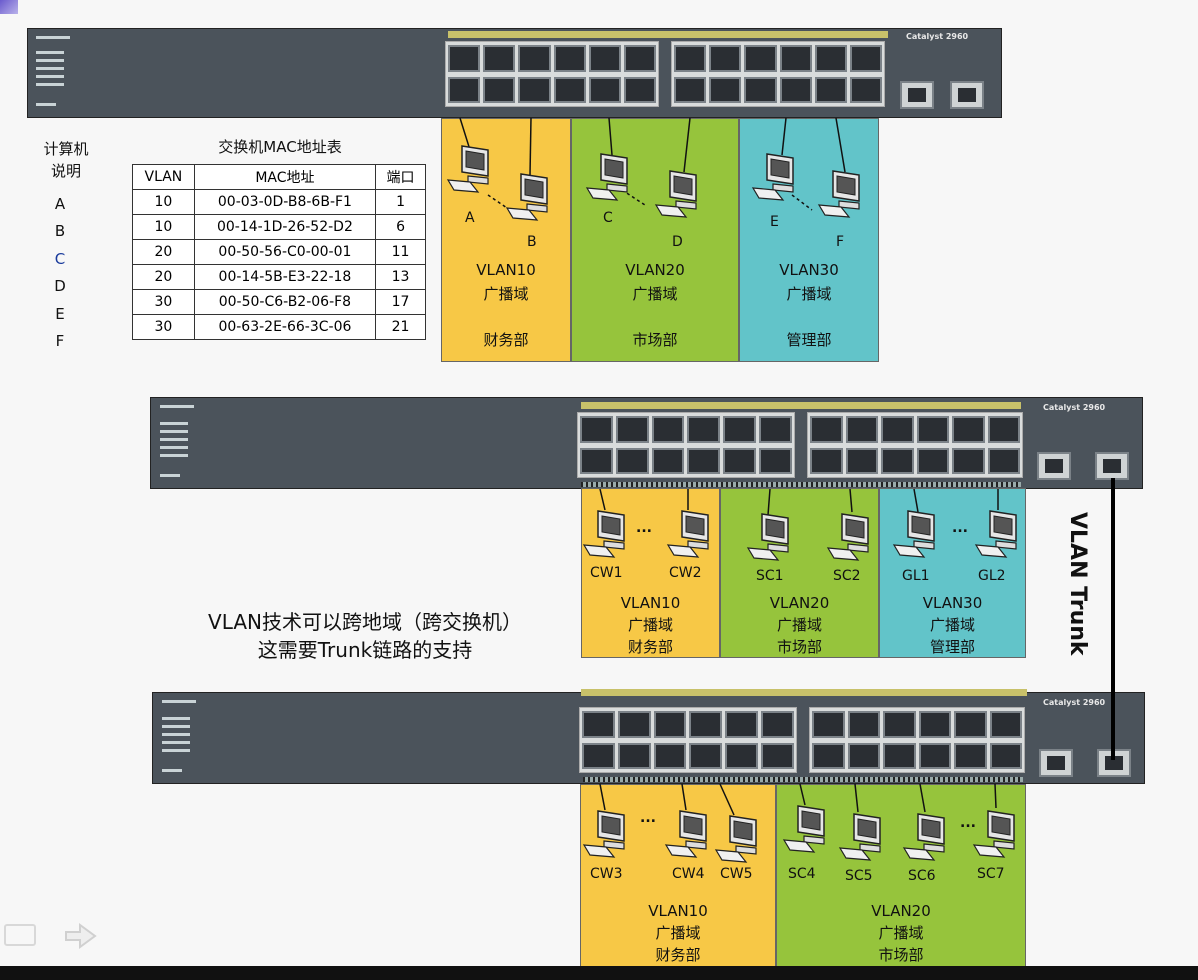  Describe the element at coordinates (1113, 619) in the screenshot. I see `trunk-link` at that location.